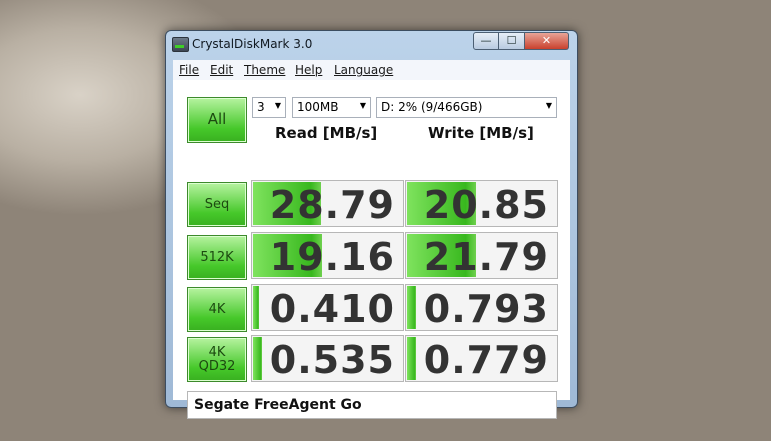 This screenshot has height=441, width=771. I want to click on 512k-write-value: 21.79, so click(486, 257).